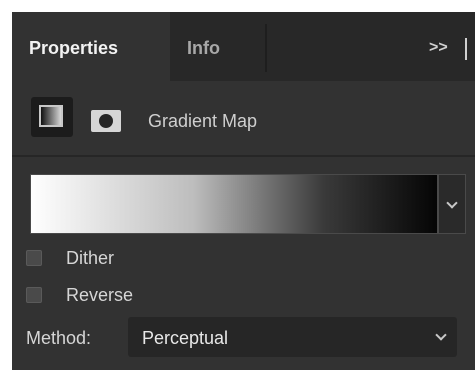 Image resolution: width=475 pixels, height=370 pixels. What do you see at coordinates (438, 46) in the screenshot?
I see `expand-panels-button: >>` at bounding box center [438, 46].